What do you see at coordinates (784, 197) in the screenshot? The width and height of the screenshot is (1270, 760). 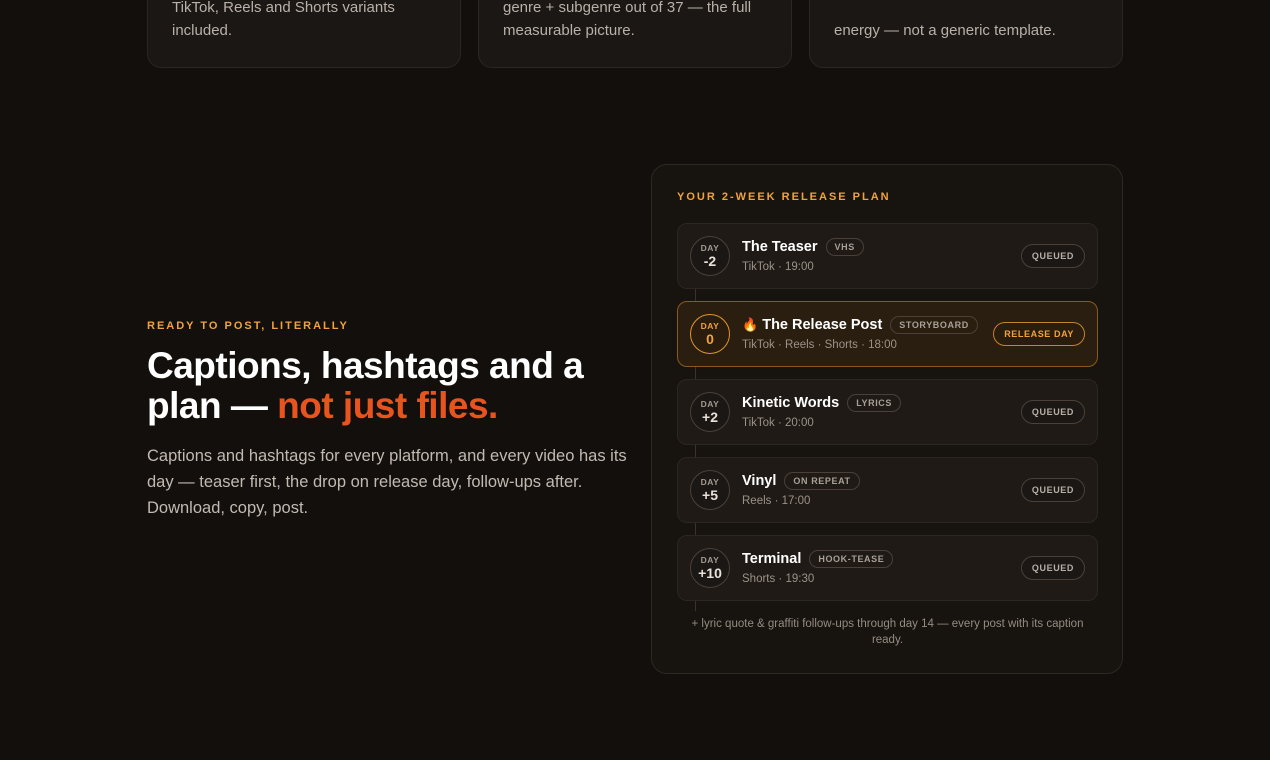 I see `release-plan-title: YOUR 2-WEEK RELEASE PLAN` at bounding box center [784, 197].